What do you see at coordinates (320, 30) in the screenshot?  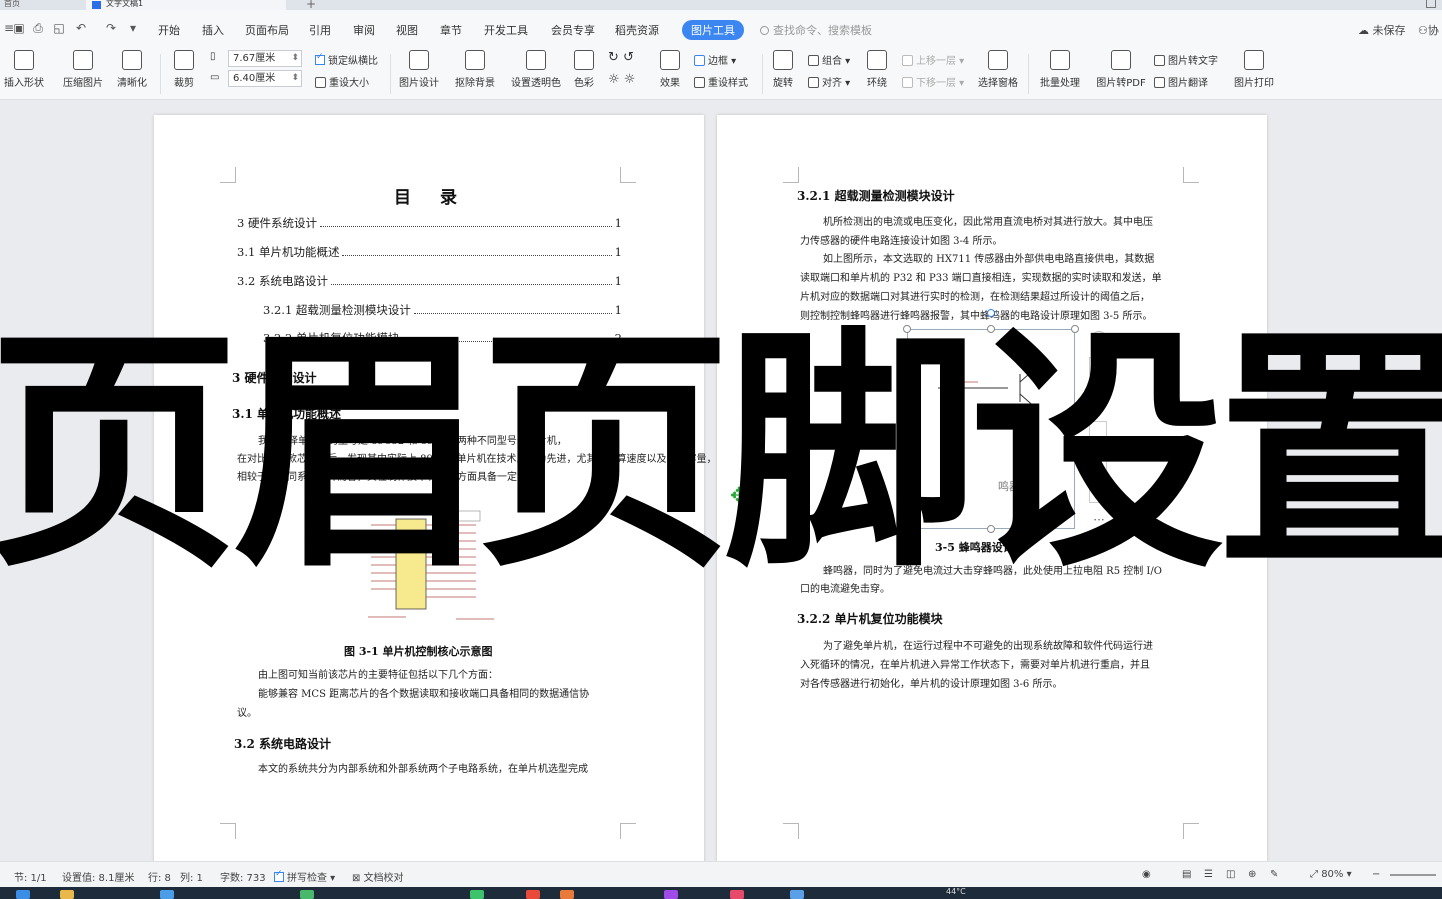 I see `menu-reference: 引用` at bounding box center [320, 30].